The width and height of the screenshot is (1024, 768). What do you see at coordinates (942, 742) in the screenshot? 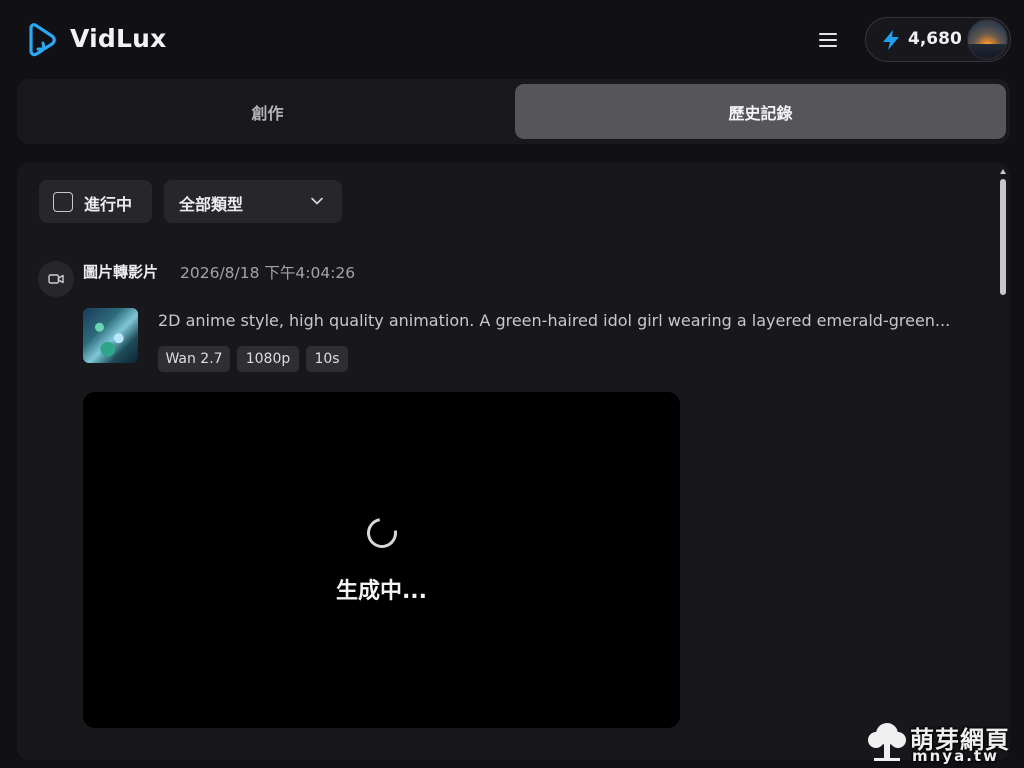
I see `watermark: 萌芽網頁 mnya.tw` at bounding box center [942, 742].